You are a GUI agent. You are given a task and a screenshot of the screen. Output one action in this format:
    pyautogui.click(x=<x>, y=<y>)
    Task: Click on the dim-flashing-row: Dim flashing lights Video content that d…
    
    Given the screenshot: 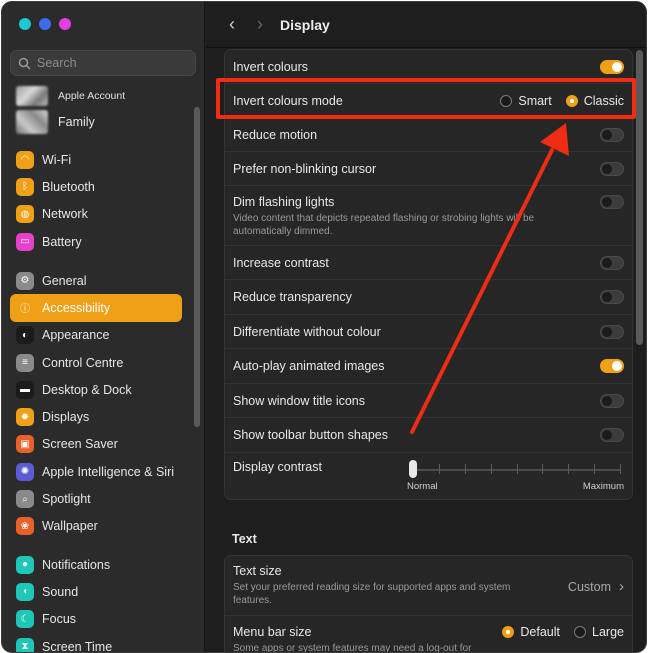 What is the action you would take?
    pyautogui.click(x=428, y=216)
    